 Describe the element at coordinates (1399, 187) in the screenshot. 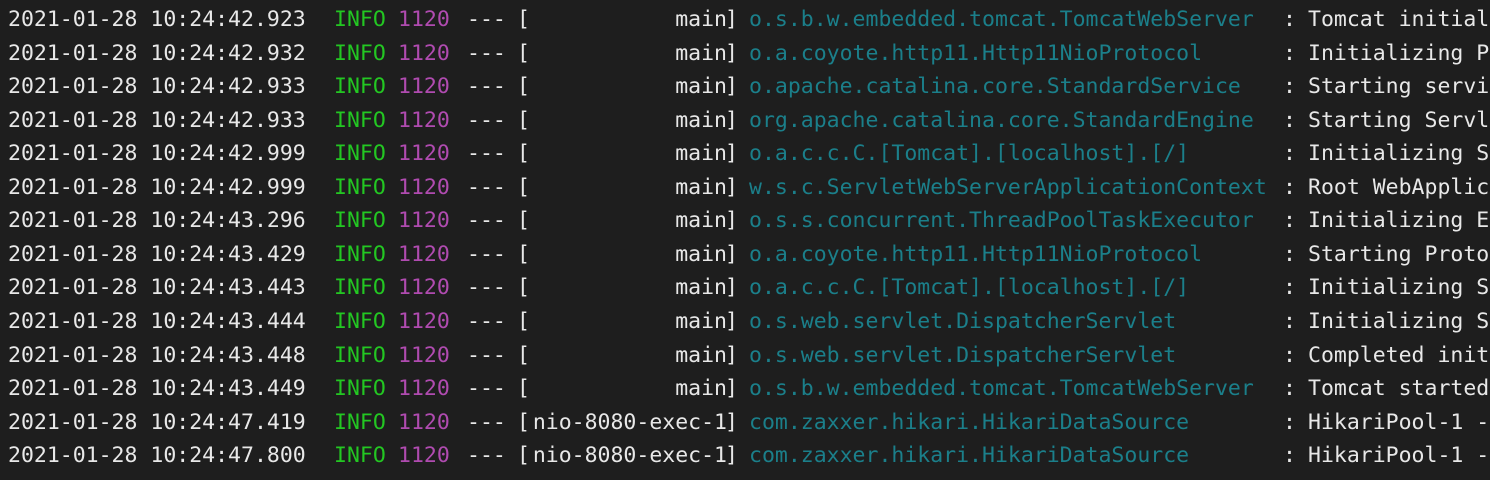

I see `log-message: Root WebApplic` at that location.